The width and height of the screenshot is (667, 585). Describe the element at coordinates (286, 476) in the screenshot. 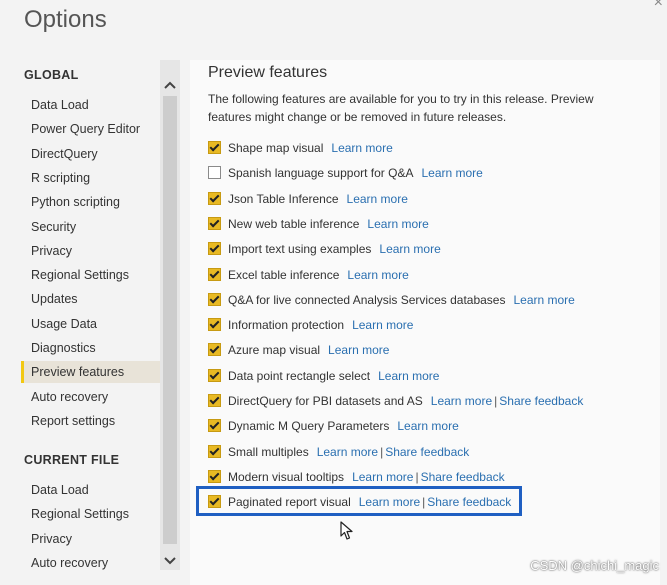

I see `feature-label: Modern visual tooltips` at that location.